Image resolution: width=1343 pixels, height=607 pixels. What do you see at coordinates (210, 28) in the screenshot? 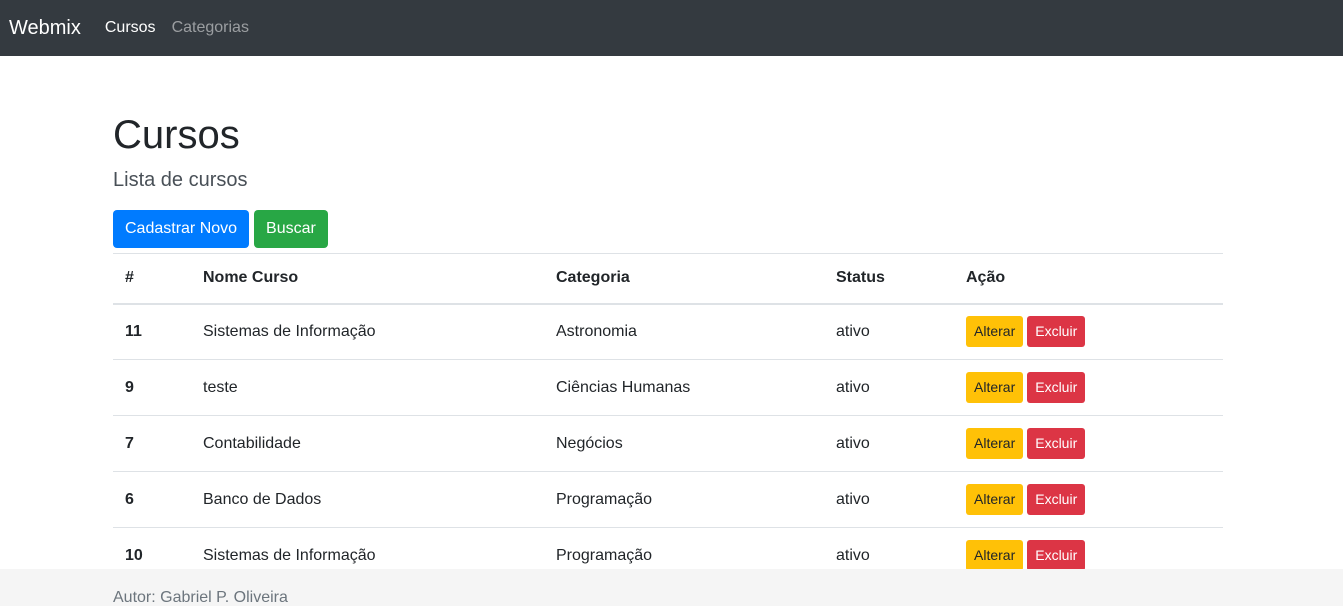
I see `nav-link-categorias: Categorias` at bounding box center [210, 28].